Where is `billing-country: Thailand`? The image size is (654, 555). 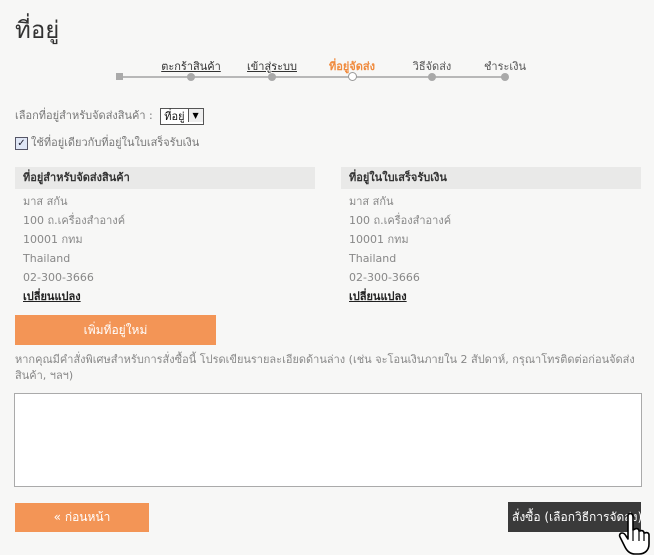
billing-country: Thailand is located at coordinates (373, 258).